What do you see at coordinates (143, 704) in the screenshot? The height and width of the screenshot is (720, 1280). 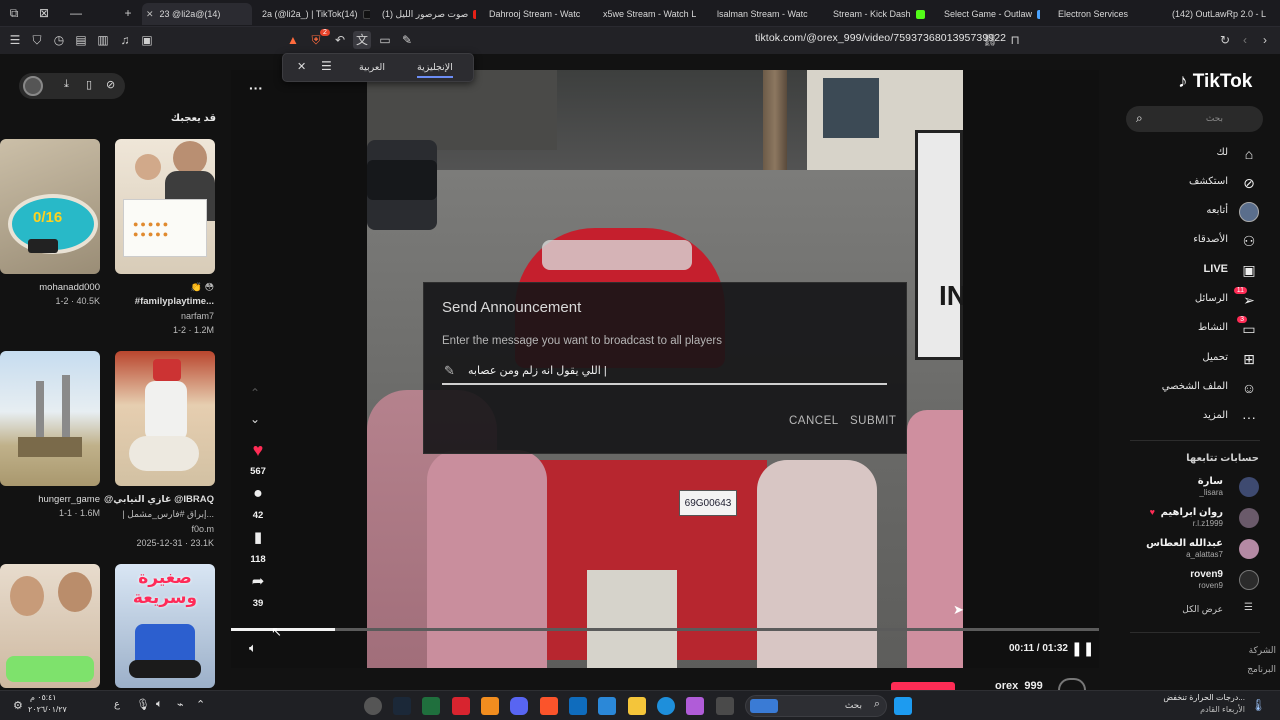 I see `microphone-icon: 🎙︎` at bounding box center [143, 704].